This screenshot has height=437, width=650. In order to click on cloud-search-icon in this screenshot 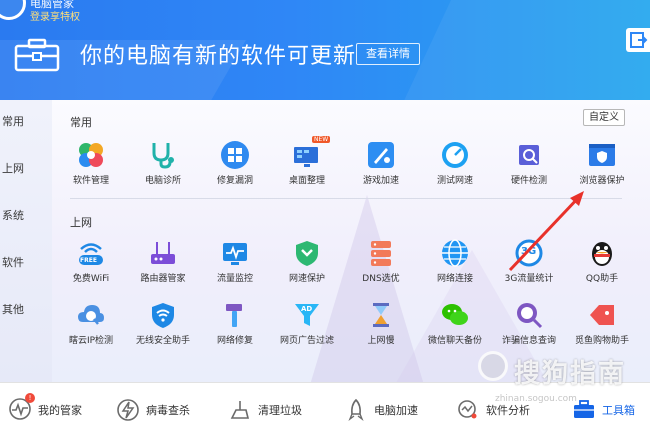, I will do `click(91, 315)`.